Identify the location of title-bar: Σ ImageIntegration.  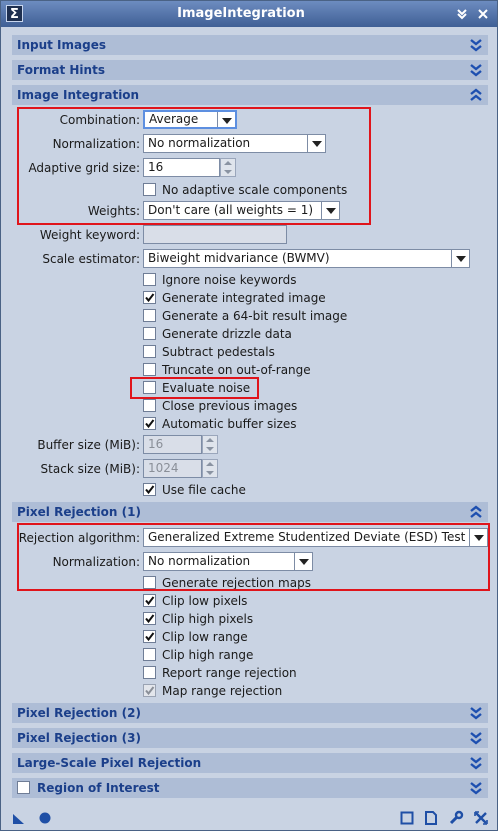
(249, 14).